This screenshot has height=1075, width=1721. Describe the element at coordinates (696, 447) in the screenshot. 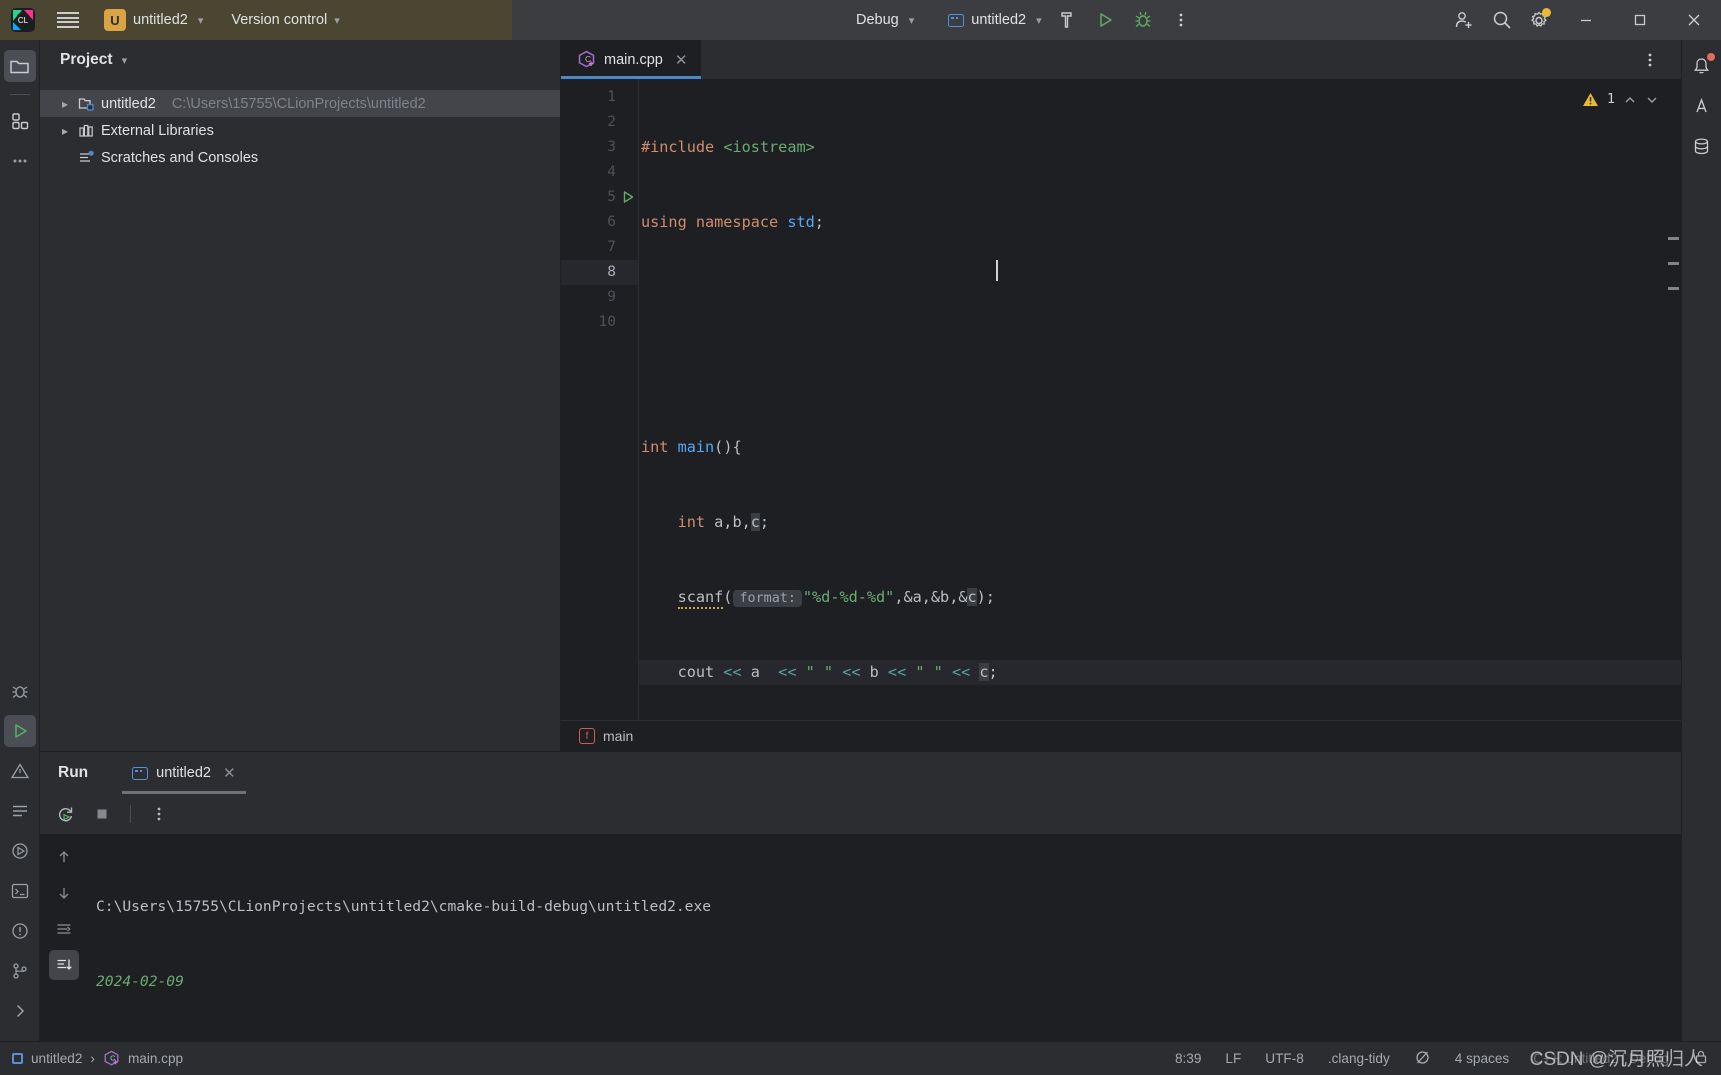

I see `main-function-name: main` at that location.